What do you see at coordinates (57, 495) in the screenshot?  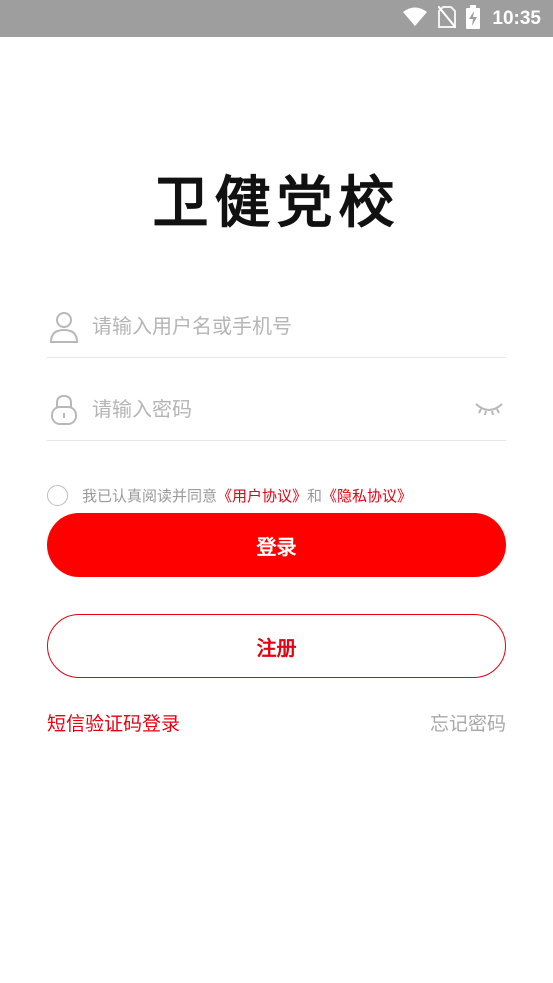 I see `agreement-checkbox` at bounding box center [57, 495].